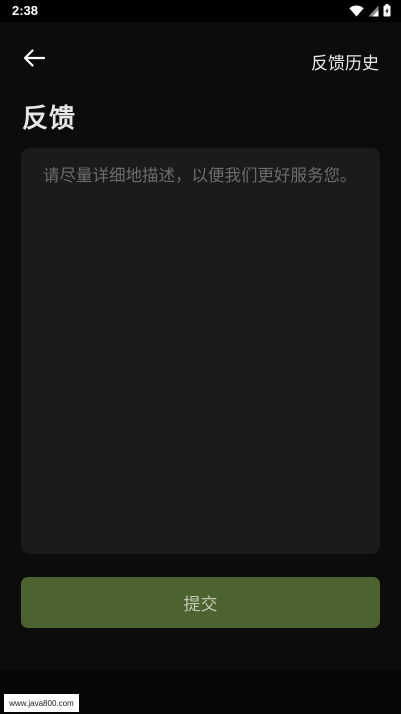 This screenshot has width=401, height=714. I want to click on status-icons, so click(370, 11).